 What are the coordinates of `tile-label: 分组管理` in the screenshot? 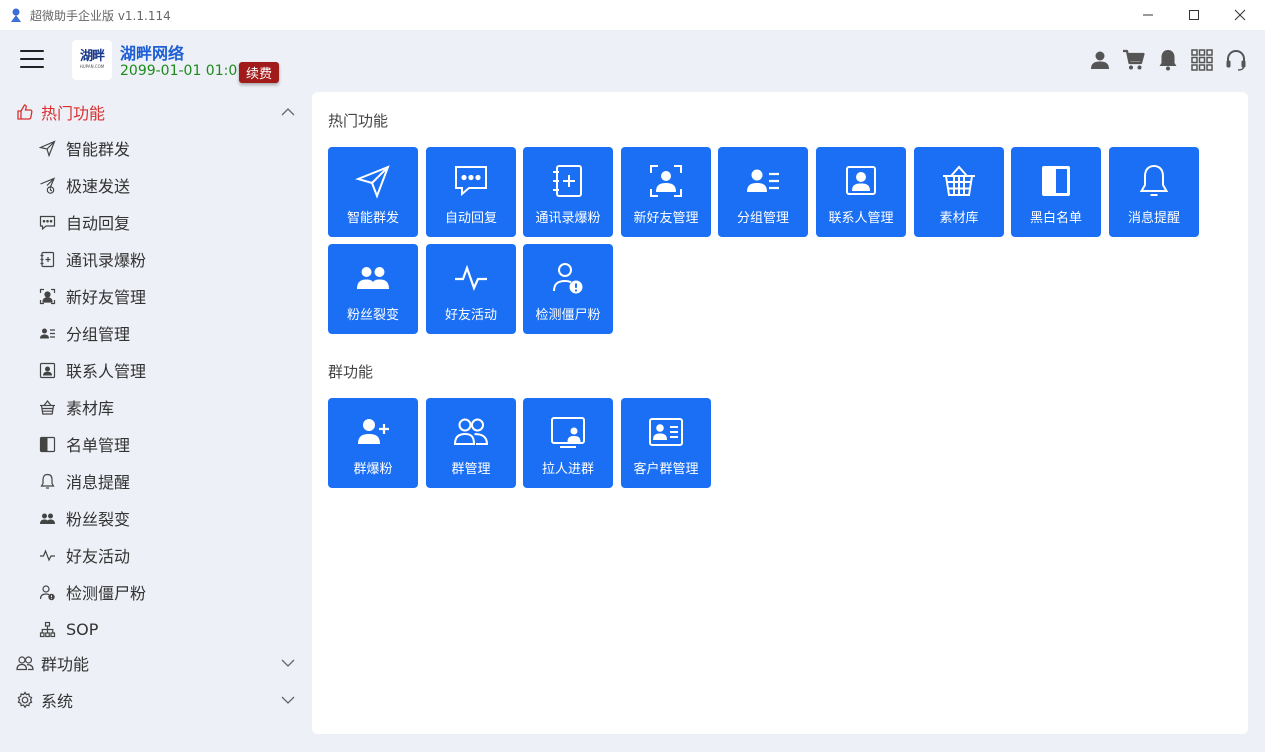 It's located at (762, 218).